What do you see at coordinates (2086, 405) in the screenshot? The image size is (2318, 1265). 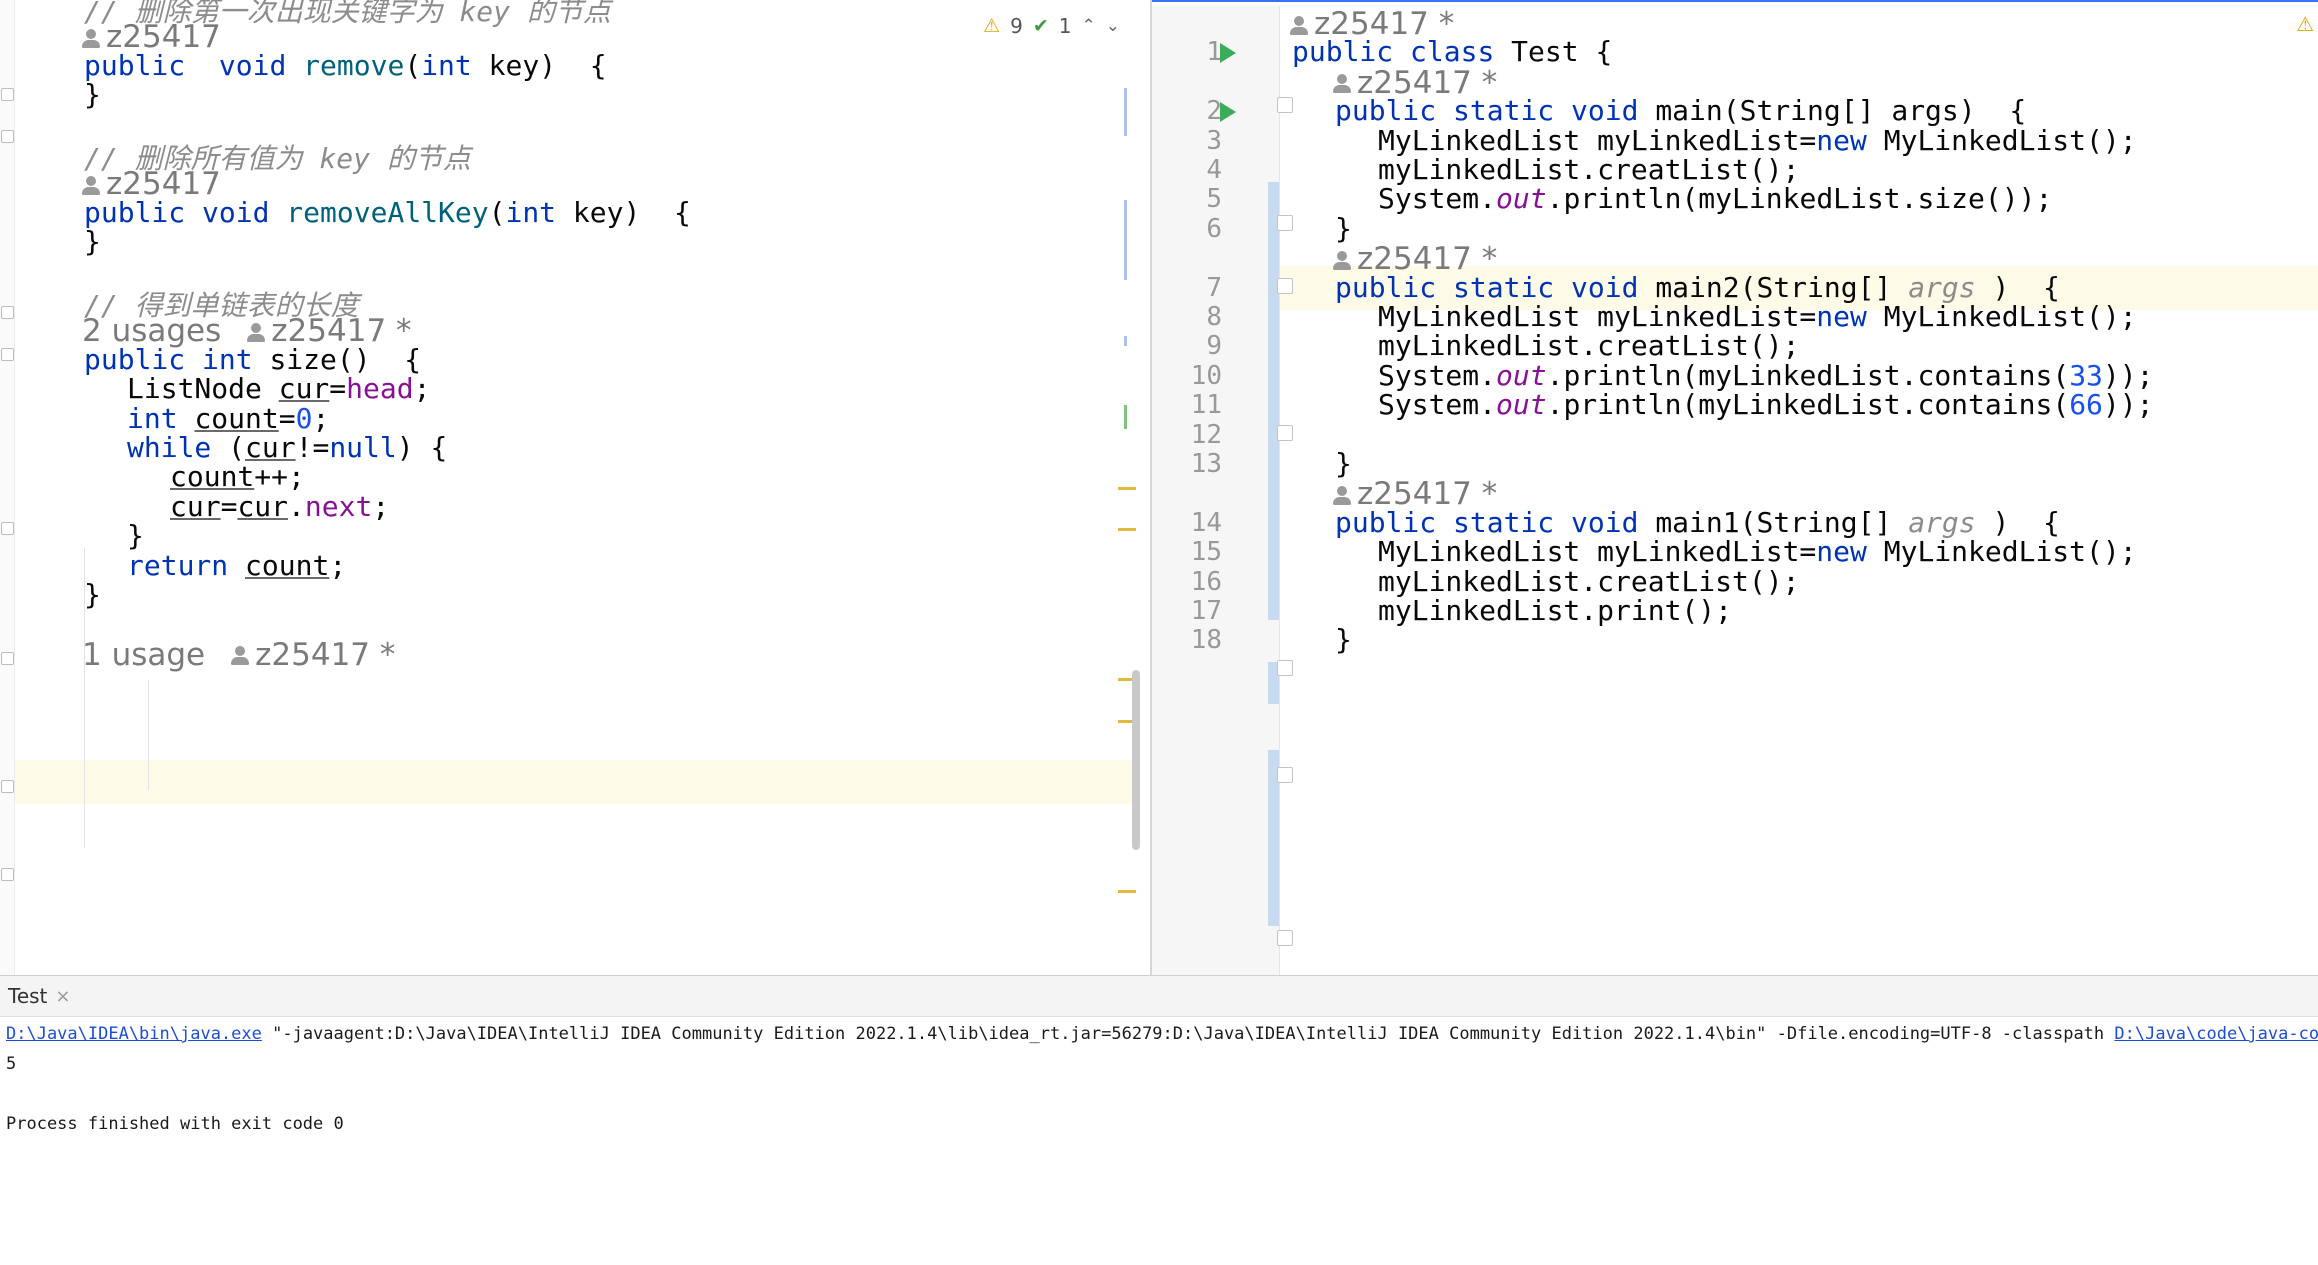 I see `code-token: 66` at bounding box center [2086, 405].